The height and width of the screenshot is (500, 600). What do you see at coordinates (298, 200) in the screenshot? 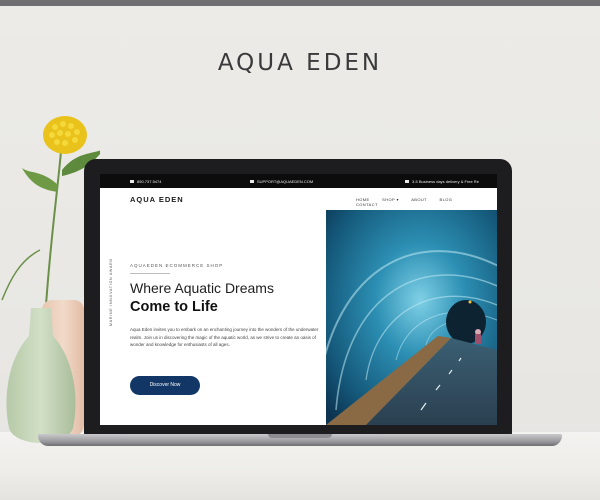
I see `site-nav: AQUA EDEN HOME SHOP ▾ ABOUT BLOG CONTACT` at bounding box center [298, 200].